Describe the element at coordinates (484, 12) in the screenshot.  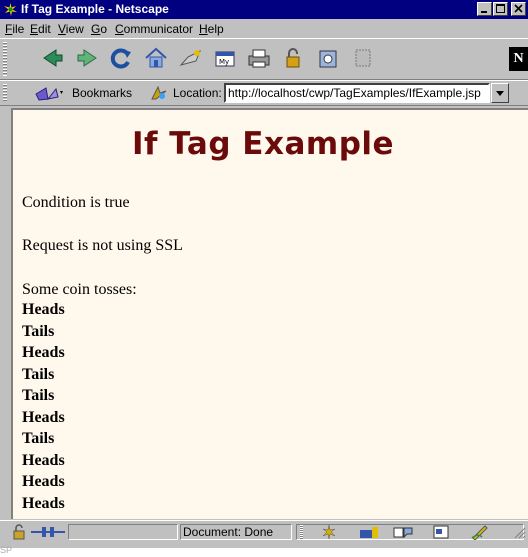
I see `minimize-icon` at that location.